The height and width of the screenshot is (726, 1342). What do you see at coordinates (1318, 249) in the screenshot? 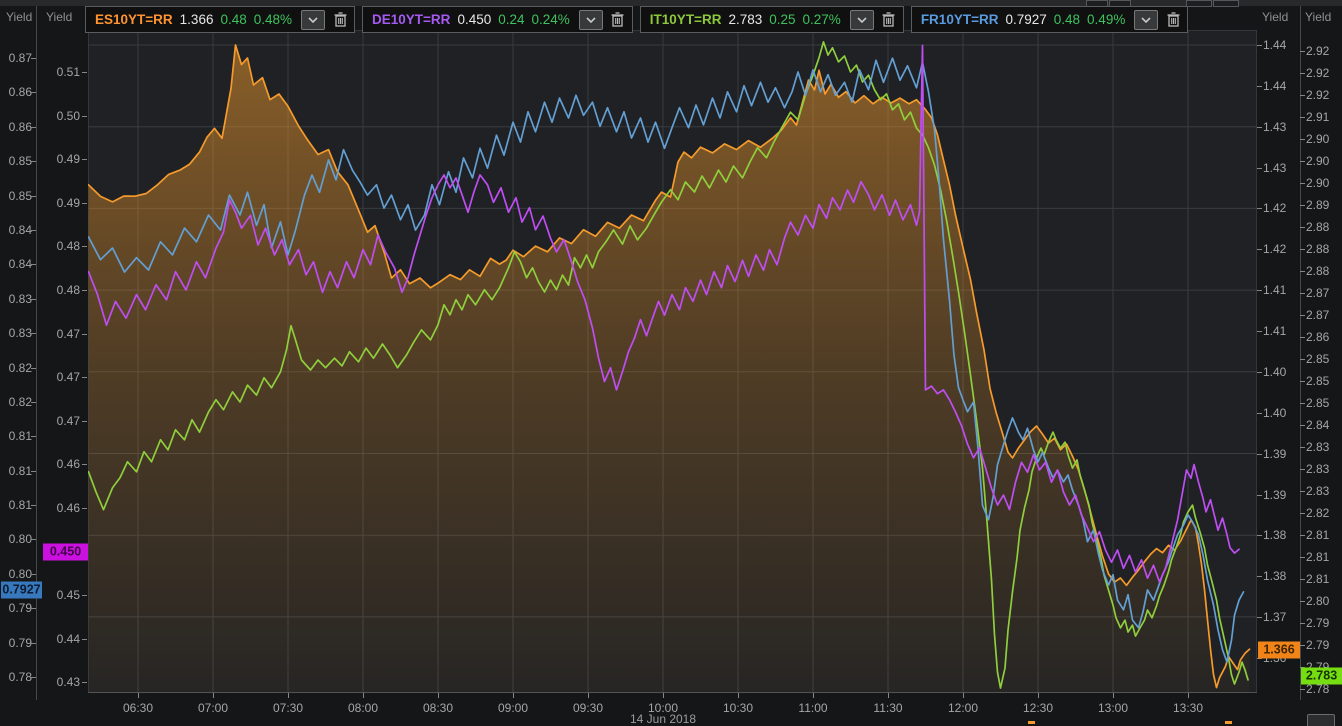
I see `y-axis-label-it_right: 2.88` at bounding box center [1318, 249].